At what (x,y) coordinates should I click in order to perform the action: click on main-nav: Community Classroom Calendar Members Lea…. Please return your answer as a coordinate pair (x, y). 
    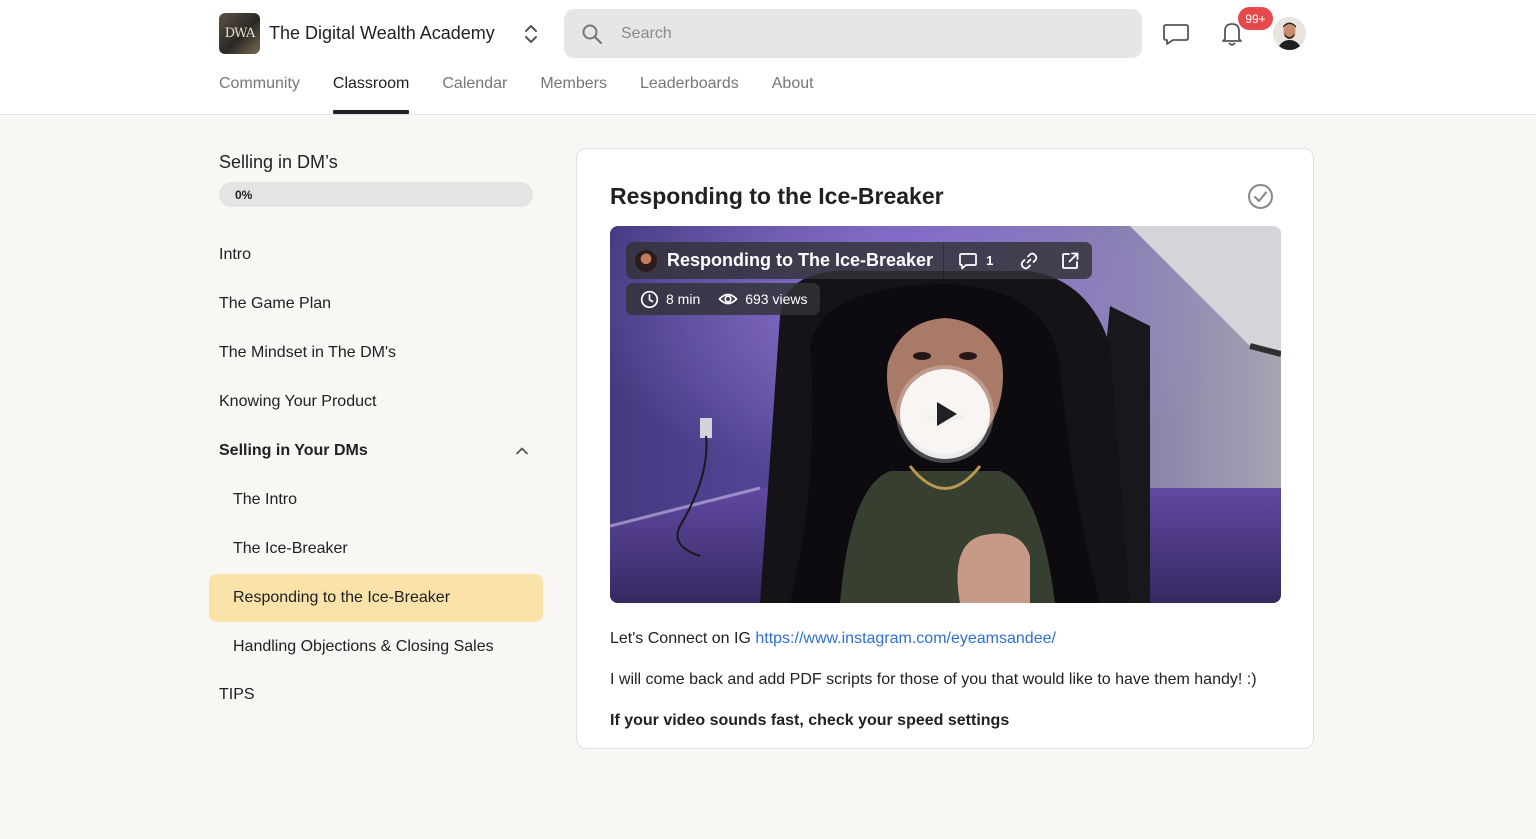
    Looking at the image, I should click on (533, 94).